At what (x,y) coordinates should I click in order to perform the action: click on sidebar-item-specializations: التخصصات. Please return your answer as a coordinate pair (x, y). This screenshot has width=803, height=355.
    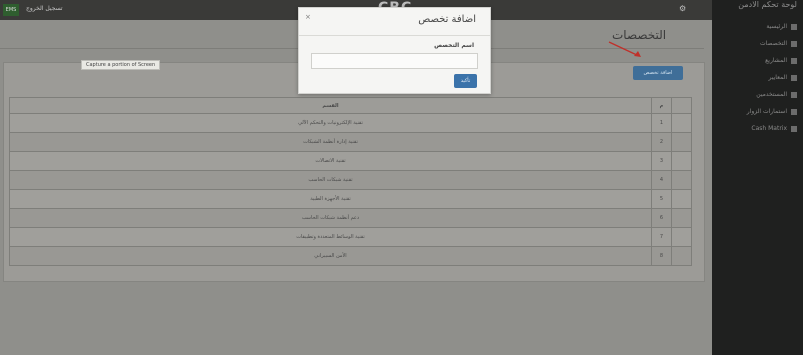
    Looking at the image, I should click on (772, 43).